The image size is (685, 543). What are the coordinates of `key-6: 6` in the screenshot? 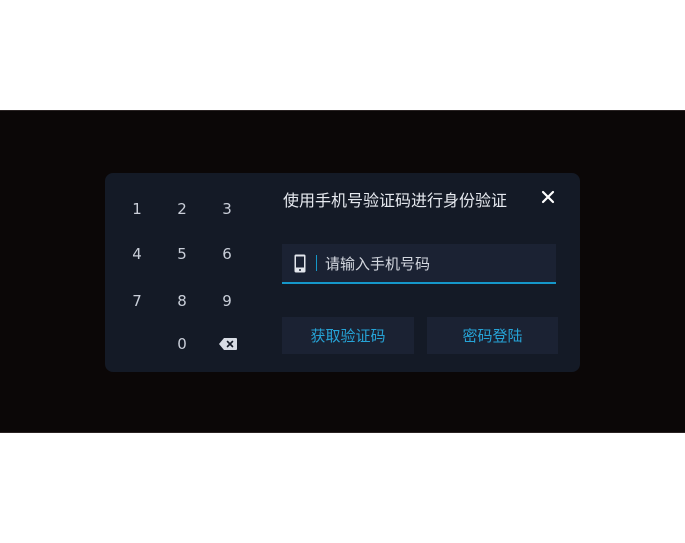 It's located at (227, 254).